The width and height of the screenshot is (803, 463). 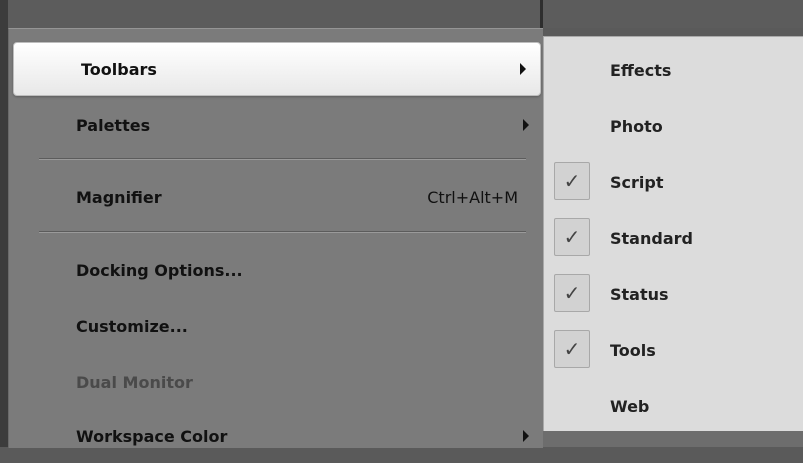 I want to click on menu-item-label: Dual Monitor, so click(x=134, y=382).